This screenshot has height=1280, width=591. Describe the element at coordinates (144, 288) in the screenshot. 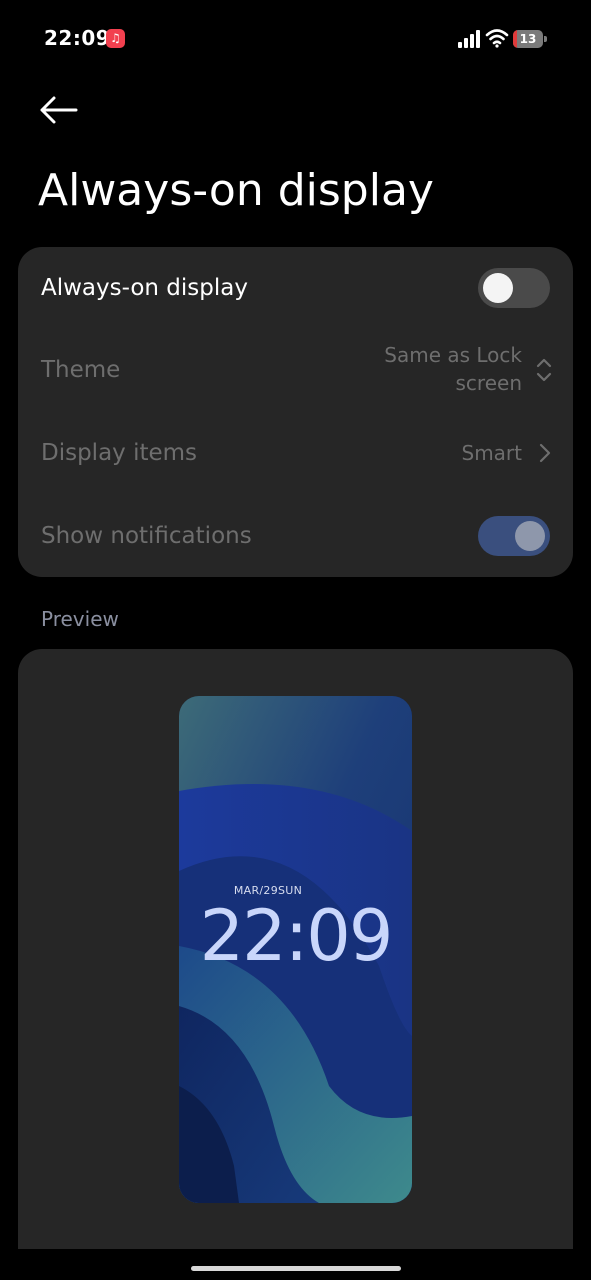

I see `aod-label: Always-on display` at that location.